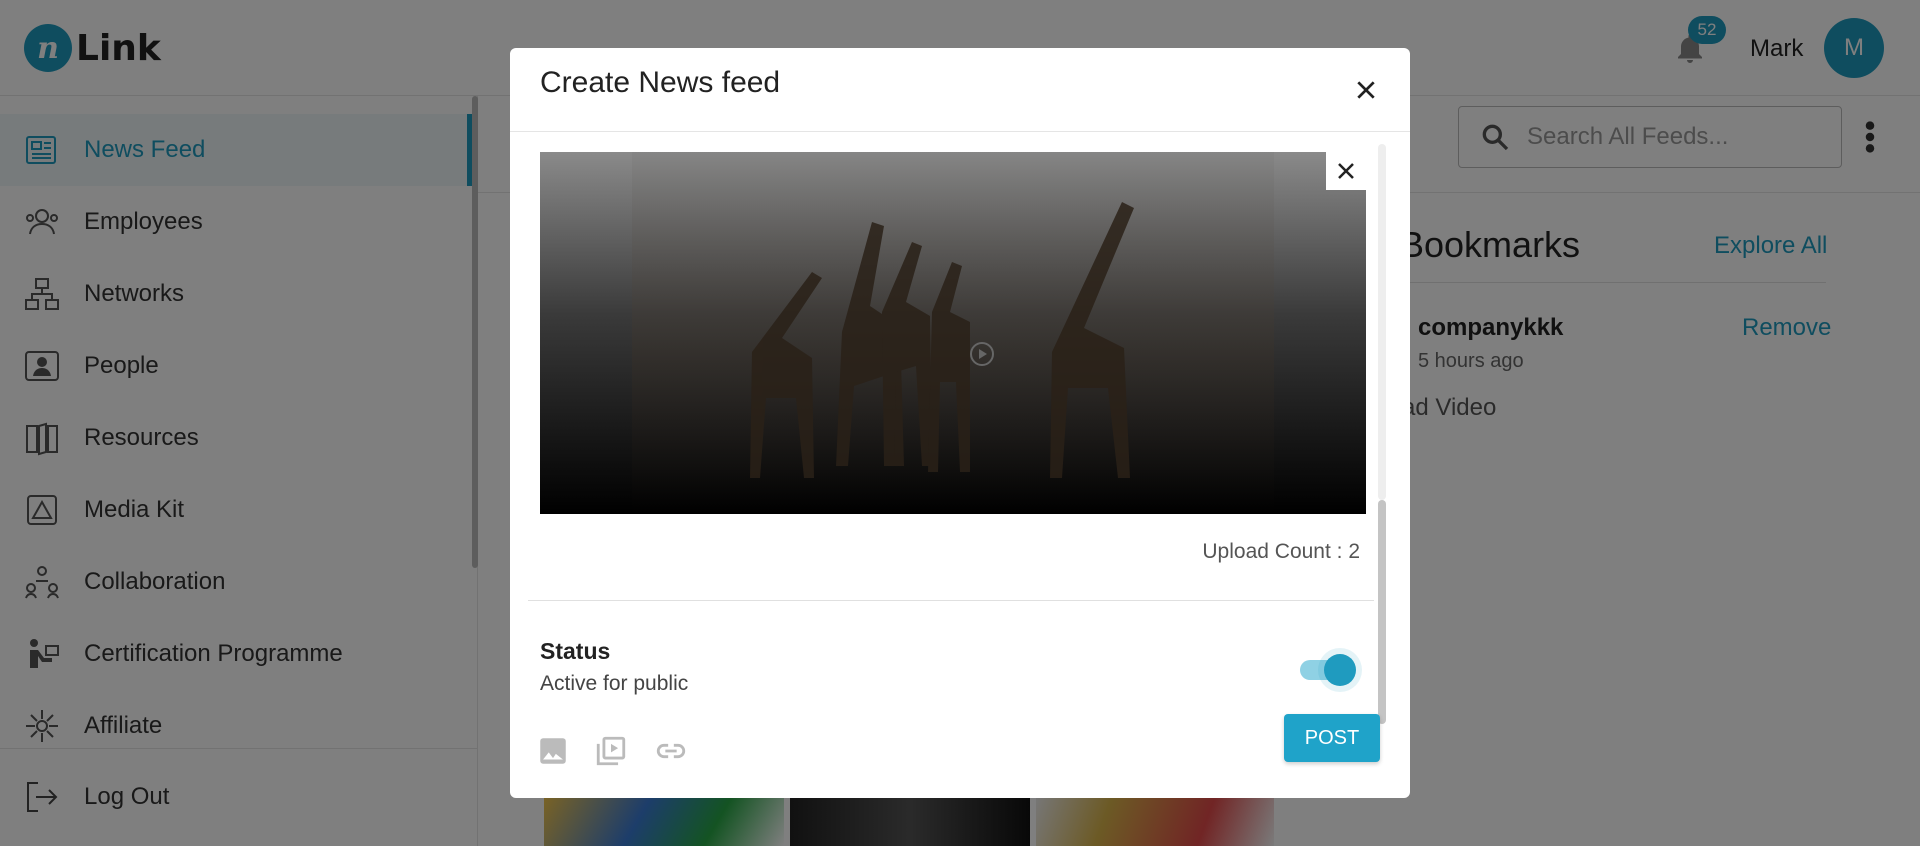 The width and height of the screenshot is (1920, 846). What do you see at coordinates (1382, 612) in the screenshot?
I see `modal-scrollbar` at bounding box center [1382, 612].